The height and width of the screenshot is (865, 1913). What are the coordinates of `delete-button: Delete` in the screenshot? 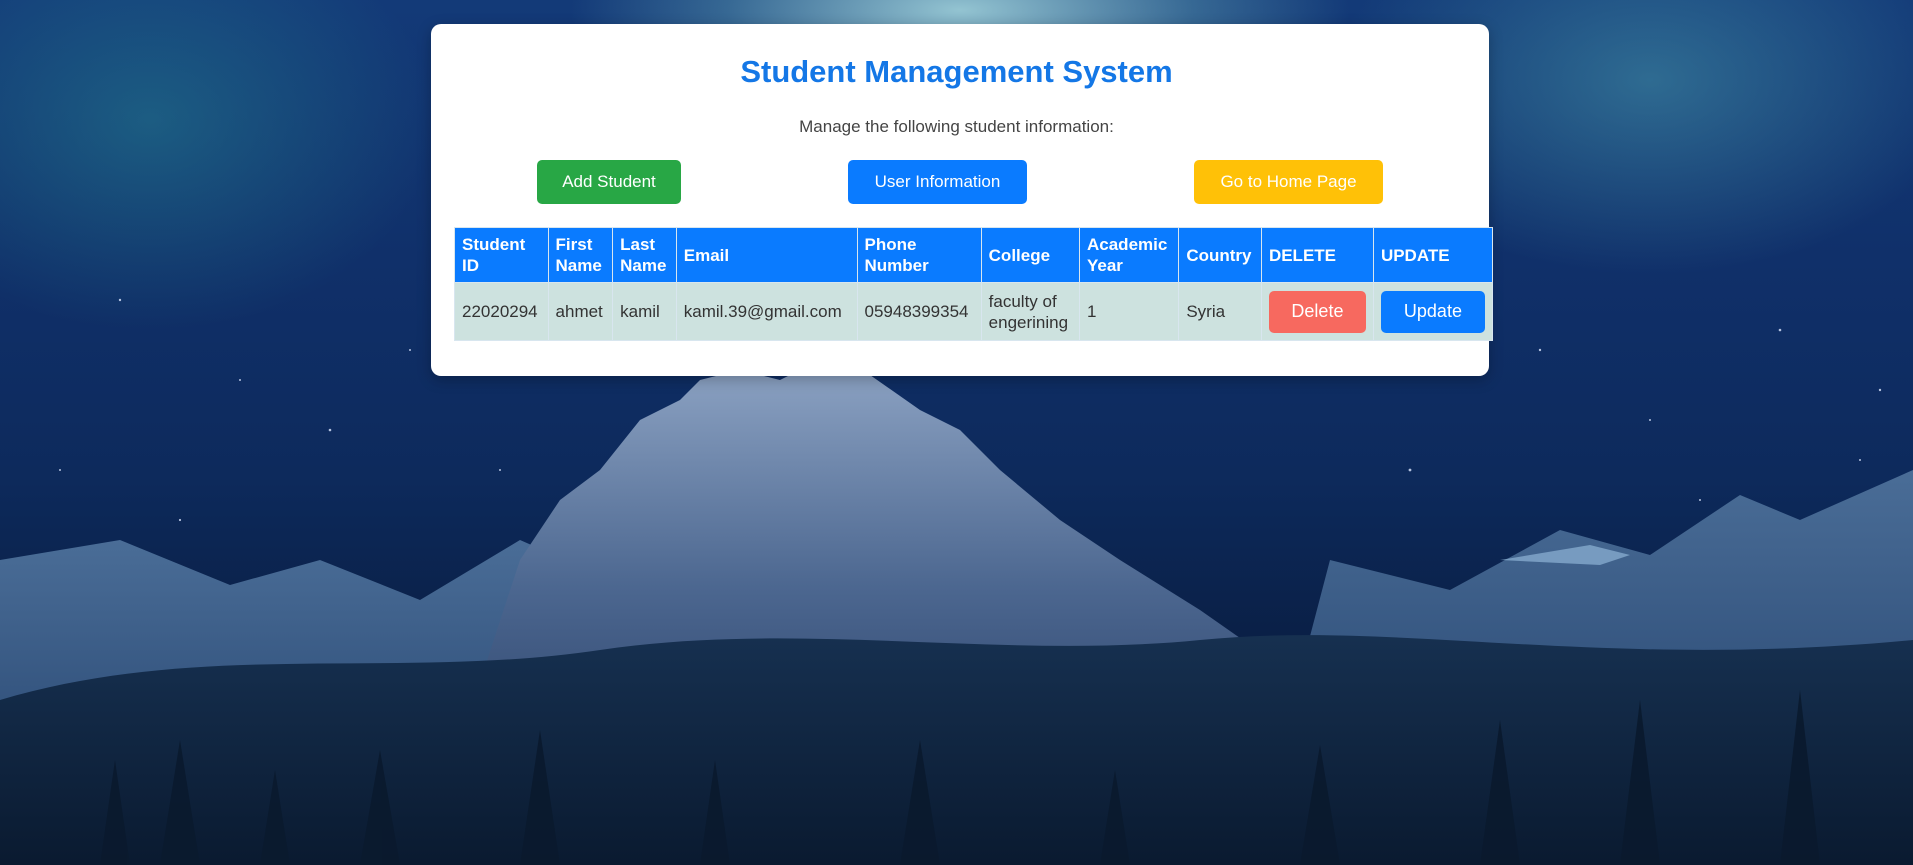 It's located at (1317, 311).